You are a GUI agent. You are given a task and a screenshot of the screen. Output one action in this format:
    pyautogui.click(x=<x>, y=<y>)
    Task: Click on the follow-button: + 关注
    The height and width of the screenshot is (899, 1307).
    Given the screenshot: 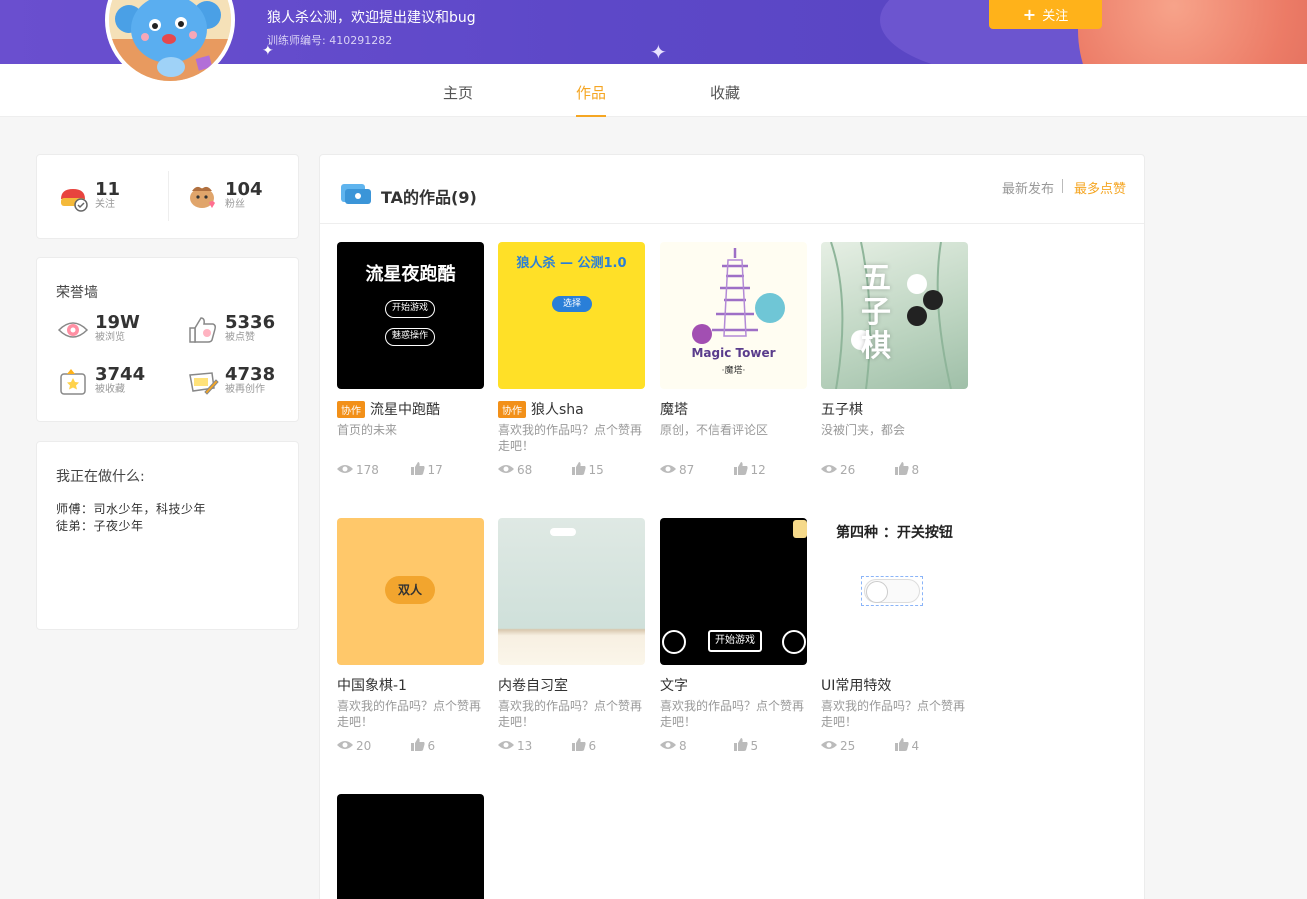 What is the action you would take?
    pyautogui.click(x=1045, y=14)
    